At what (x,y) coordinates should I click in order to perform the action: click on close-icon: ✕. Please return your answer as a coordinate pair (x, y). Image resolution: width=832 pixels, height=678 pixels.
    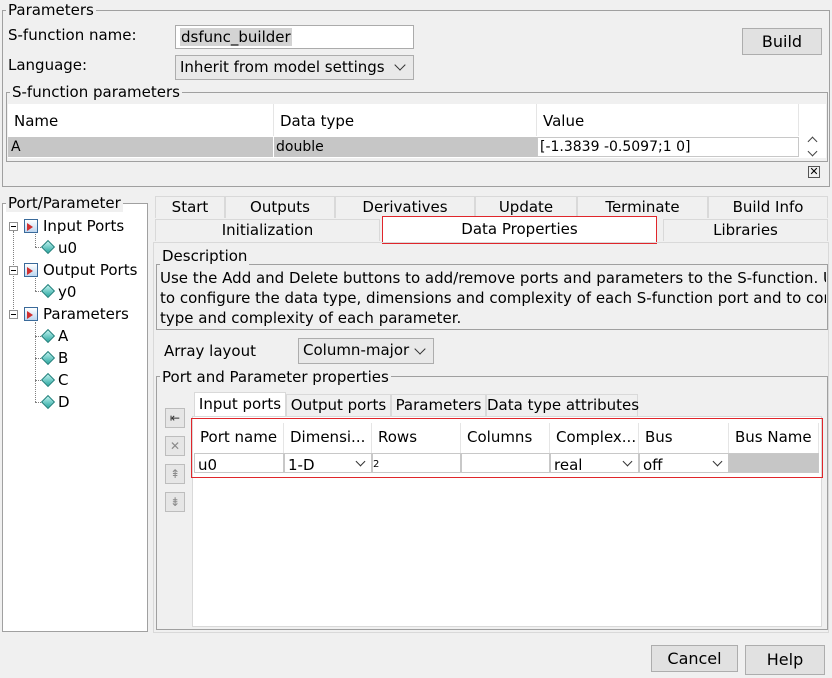
    Looking at the image, I should click on (814, 172).